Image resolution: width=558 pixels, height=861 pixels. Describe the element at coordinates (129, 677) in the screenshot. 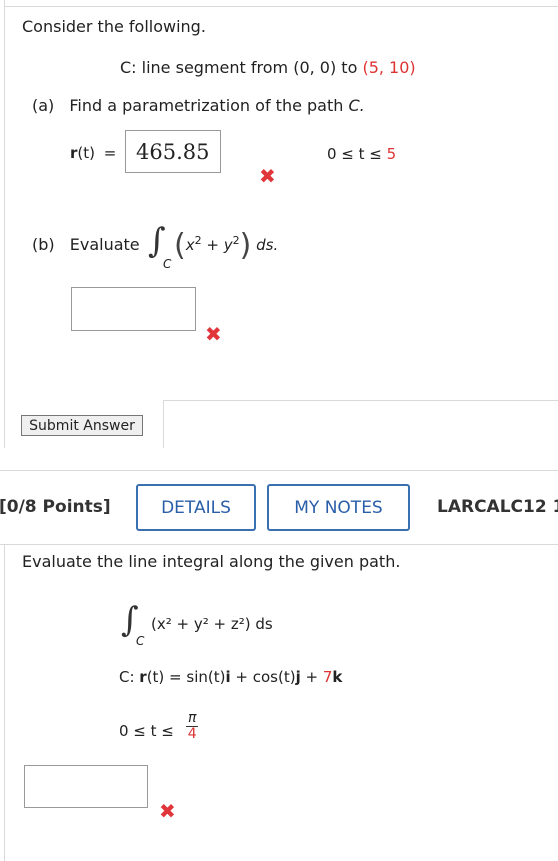

I see `curve-2-prefix: C:` at that location.